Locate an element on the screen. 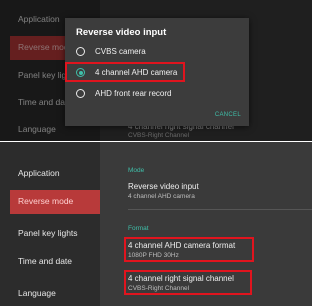 The height and width of the screenshot is (306, 320). sidebar-item-panel-key-lights: Panel key lights is located at coordinates (48, 233).